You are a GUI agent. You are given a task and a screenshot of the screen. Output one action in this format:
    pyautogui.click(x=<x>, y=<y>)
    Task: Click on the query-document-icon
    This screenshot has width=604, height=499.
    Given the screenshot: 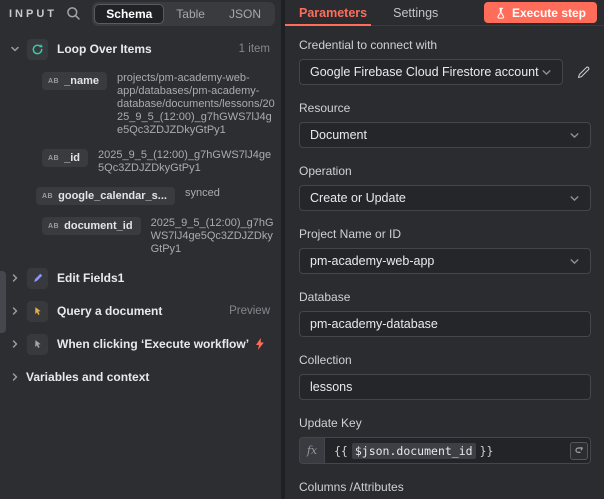 What is the action you would take?
    pyautogui.click(x=37, y=311)
    